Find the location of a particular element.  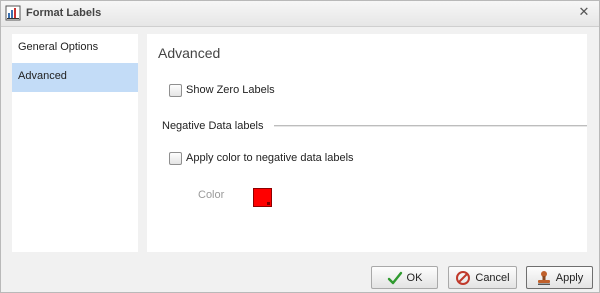

section-divider is located at coordinates (430, 126).